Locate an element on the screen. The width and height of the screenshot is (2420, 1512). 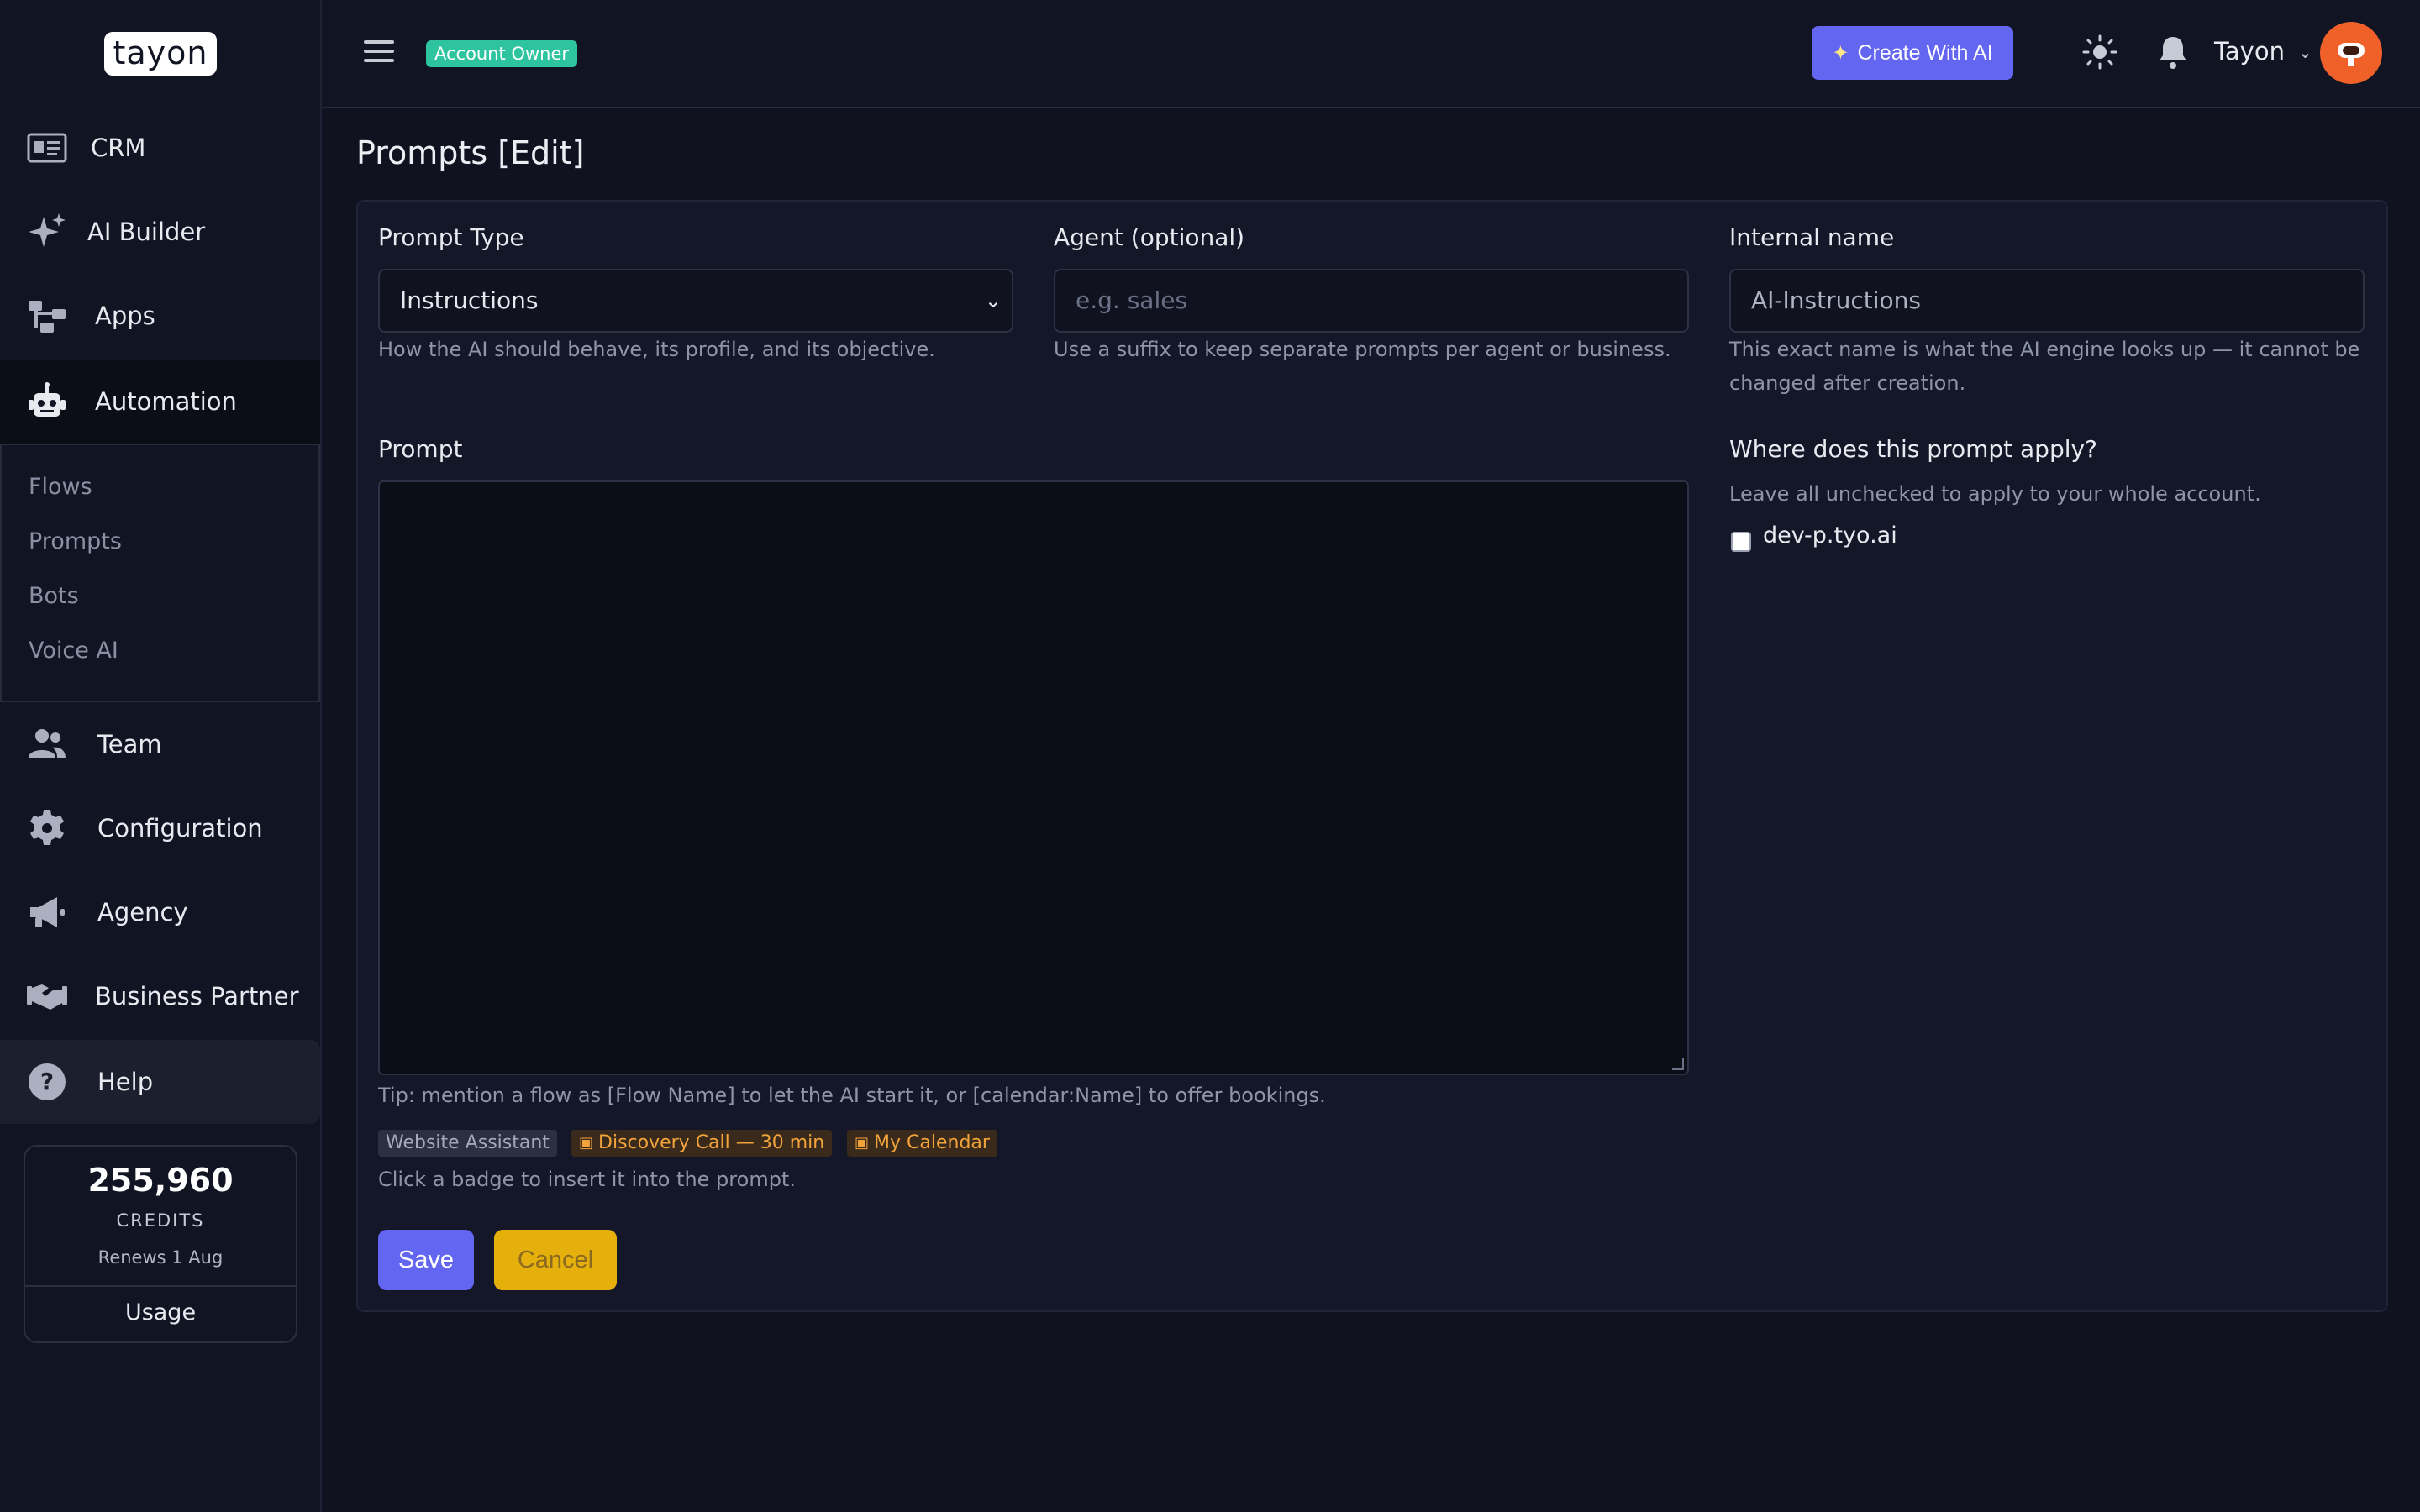
credits-amount: 255,960 is located at coordinates (161, 1180).